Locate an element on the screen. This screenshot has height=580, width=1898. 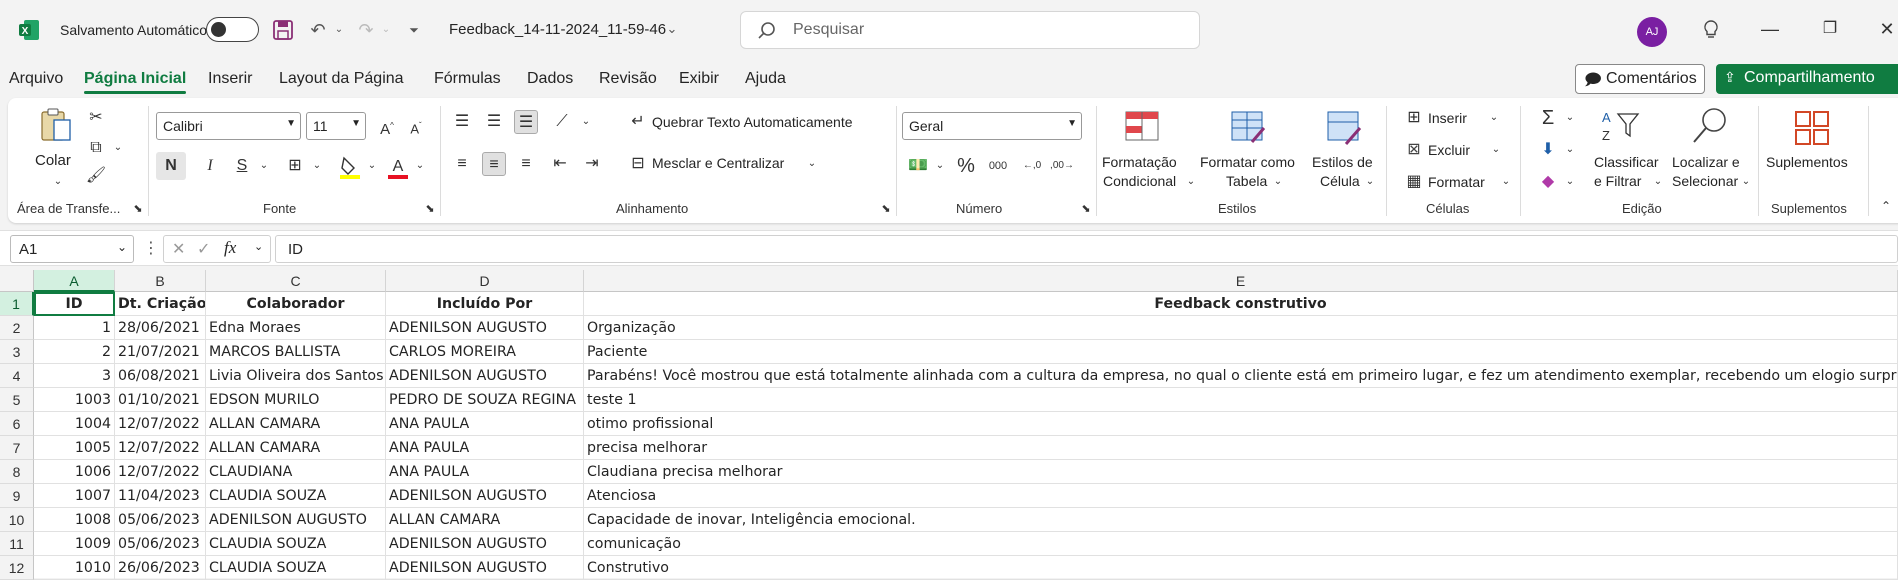
conditional-formatting-label-2: Condicional is located at coordinates (1139, 181).